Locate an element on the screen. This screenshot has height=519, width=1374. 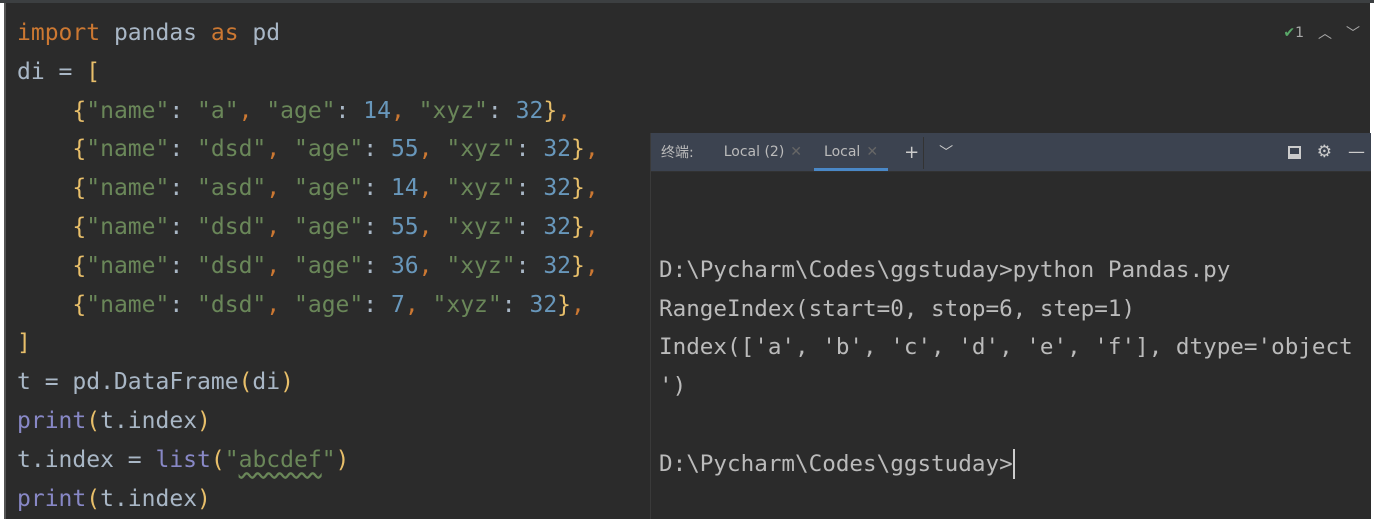
code-token: 36 is located at coordinates (404, 265).